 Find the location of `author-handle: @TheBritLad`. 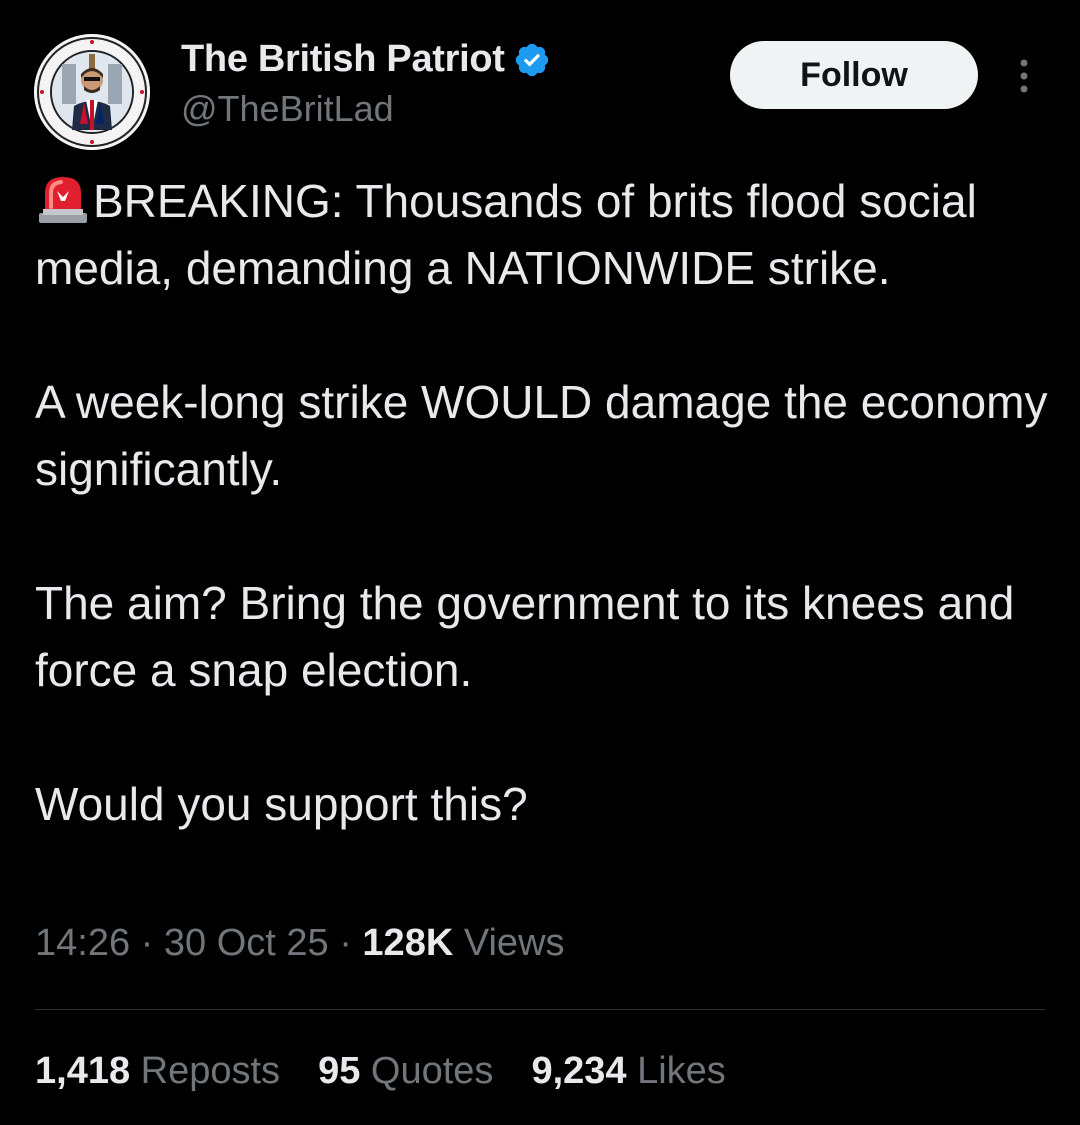

author-handle: @TheBritLad is located at coordinates (287, 109).